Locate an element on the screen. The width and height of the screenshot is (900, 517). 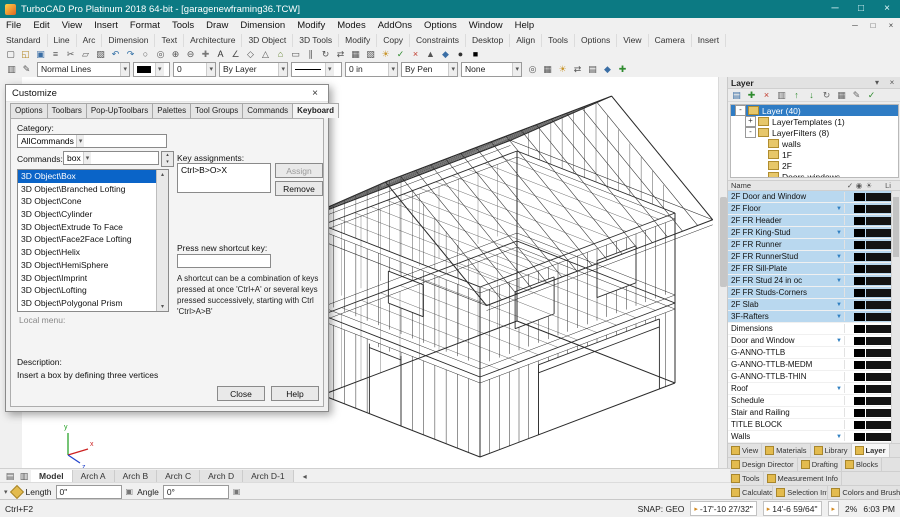
property-tool-icon: ☀ is located at coordinates (562, 69).